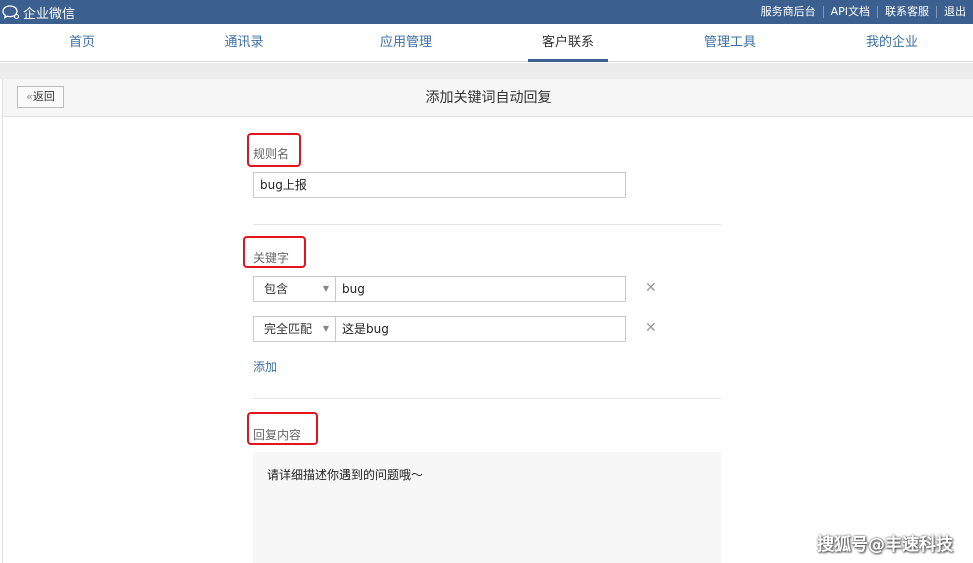 The image size is (973, 563). I want to click on add-keyword-link: 添加, so click(265, 366).